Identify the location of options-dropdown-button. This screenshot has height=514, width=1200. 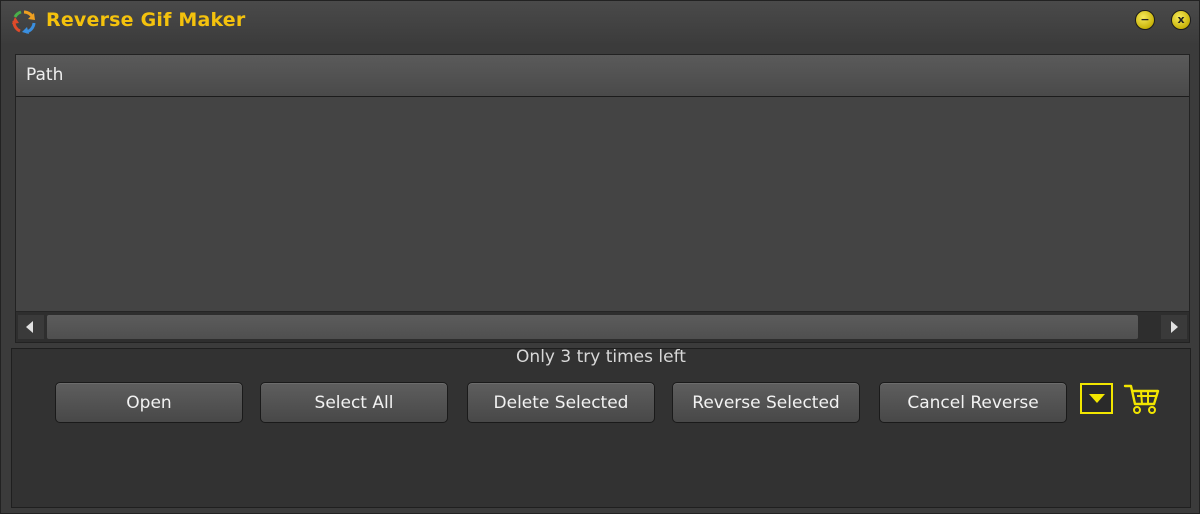
(1096, 398).